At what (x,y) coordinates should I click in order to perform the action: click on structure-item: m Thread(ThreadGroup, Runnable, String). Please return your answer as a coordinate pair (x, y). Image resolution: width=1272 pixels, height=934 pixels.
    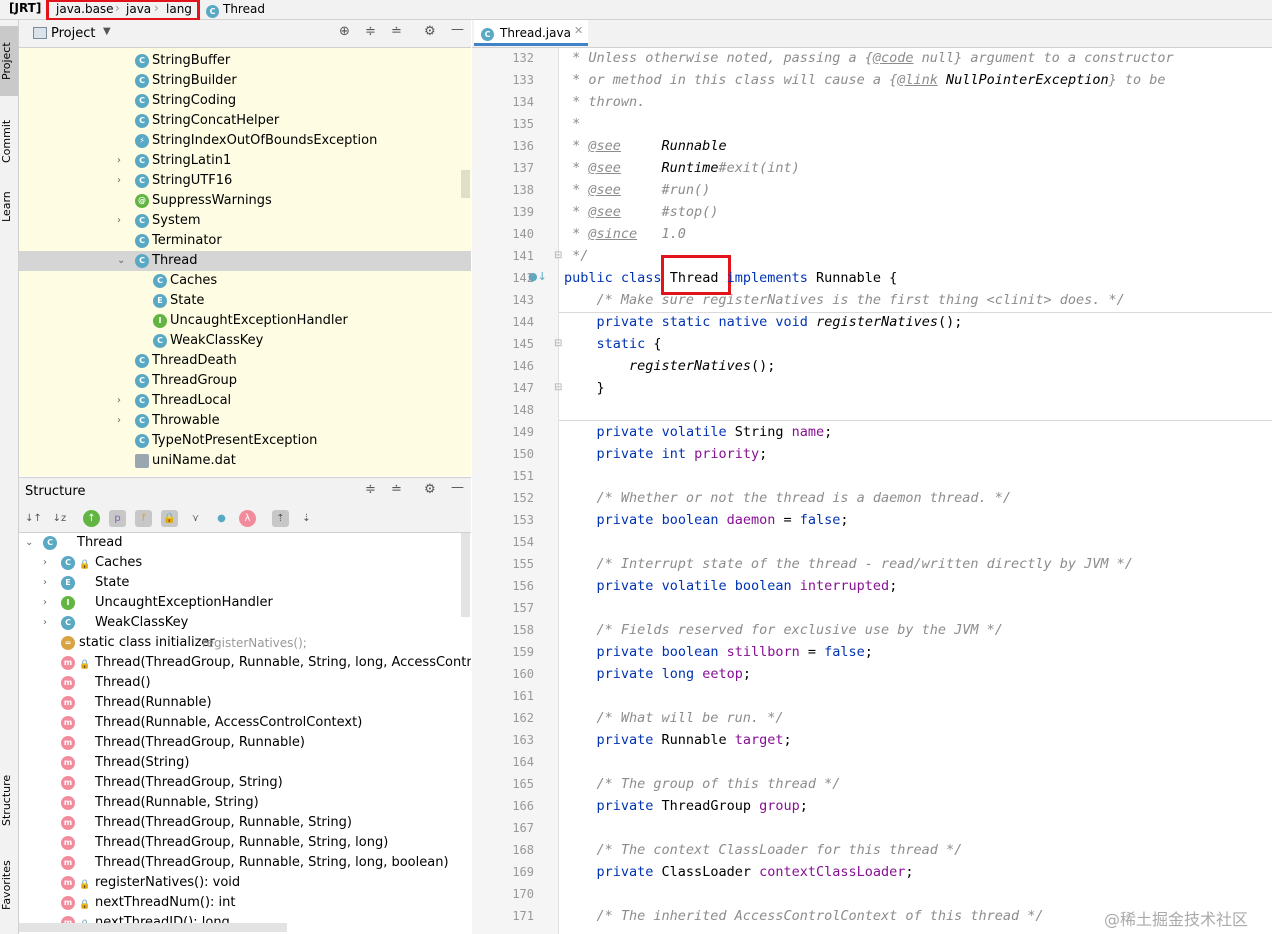
    Looking at the image, I should click on (245, 823).